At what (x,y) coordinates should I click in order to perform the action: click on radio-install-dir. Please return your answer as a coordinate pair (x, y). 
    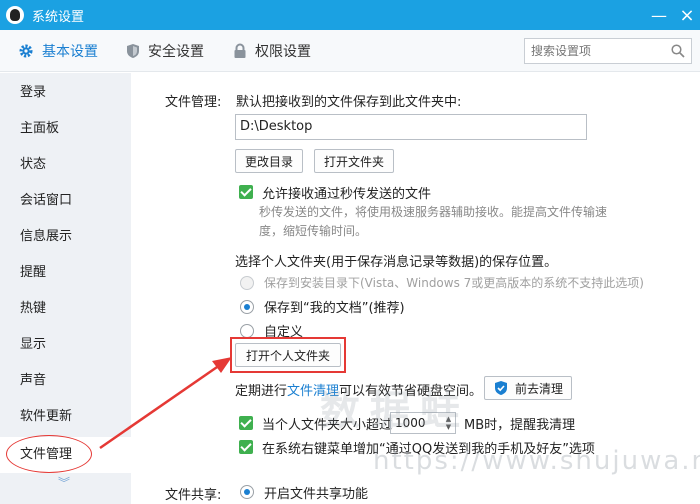
    Looking at the image, I should click on (247, 283).